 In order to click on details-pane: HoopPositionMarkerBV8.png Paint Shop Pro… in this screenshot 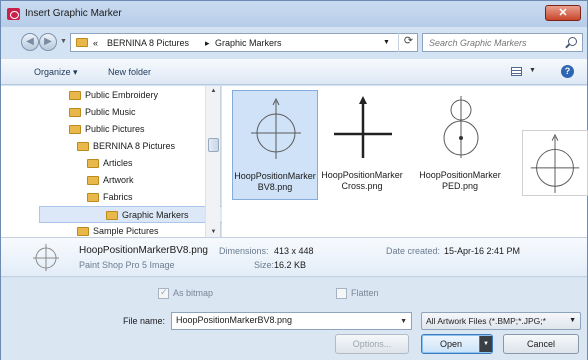, I will do `click(294, 257)`.